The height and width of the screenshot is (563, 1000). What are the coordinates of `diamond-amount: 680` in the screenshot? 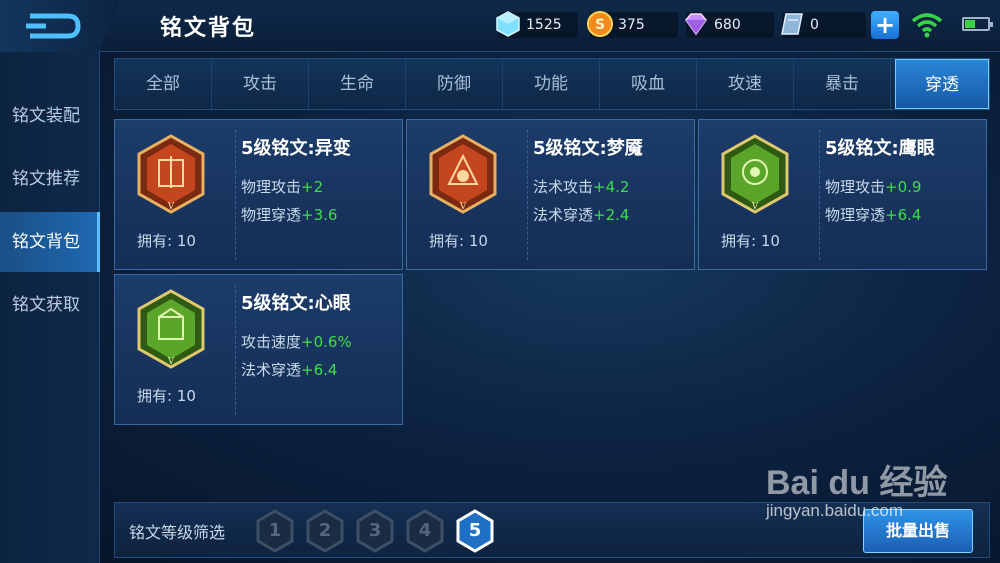 It's located at (727, 25).